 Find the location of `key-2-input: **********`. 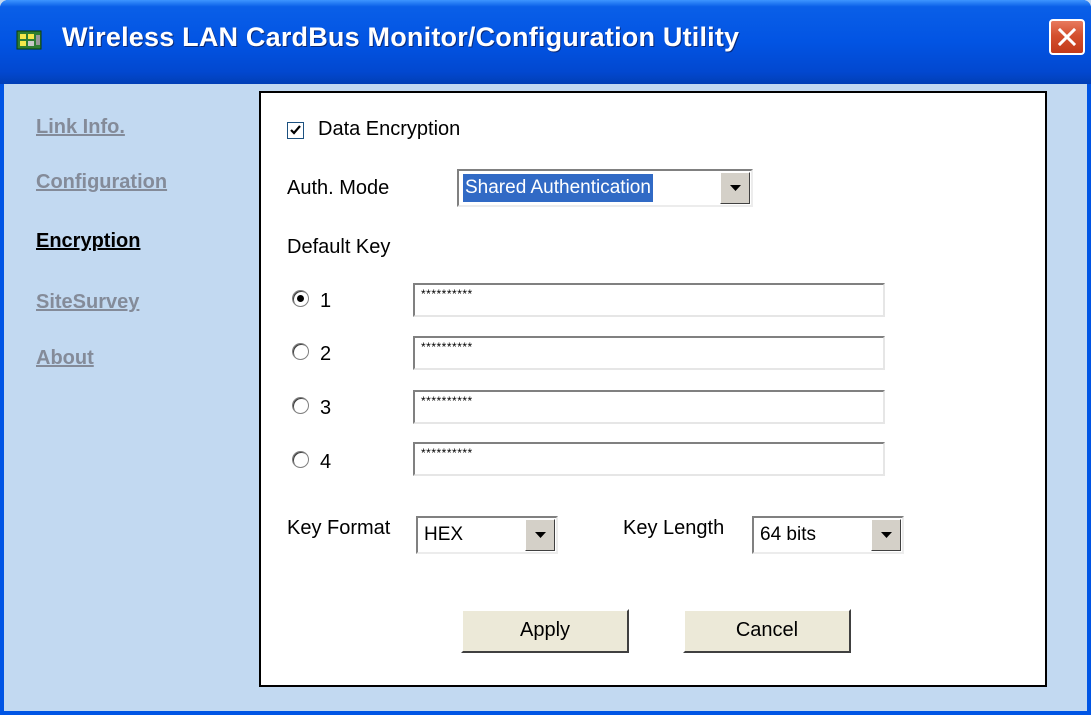

key-2-input: ********** is located at coordinates (649, 353).